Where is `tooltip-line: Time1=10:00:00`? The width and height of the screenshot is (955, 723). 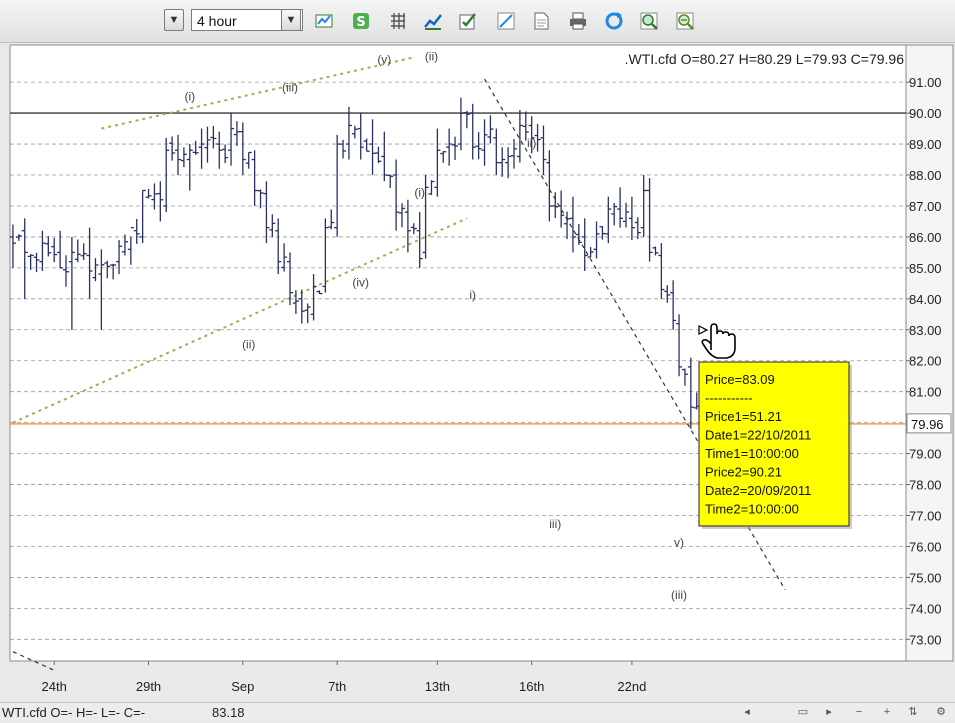
tooltip-line: Time1=10:00:00 is located at coordinates (752, 453).